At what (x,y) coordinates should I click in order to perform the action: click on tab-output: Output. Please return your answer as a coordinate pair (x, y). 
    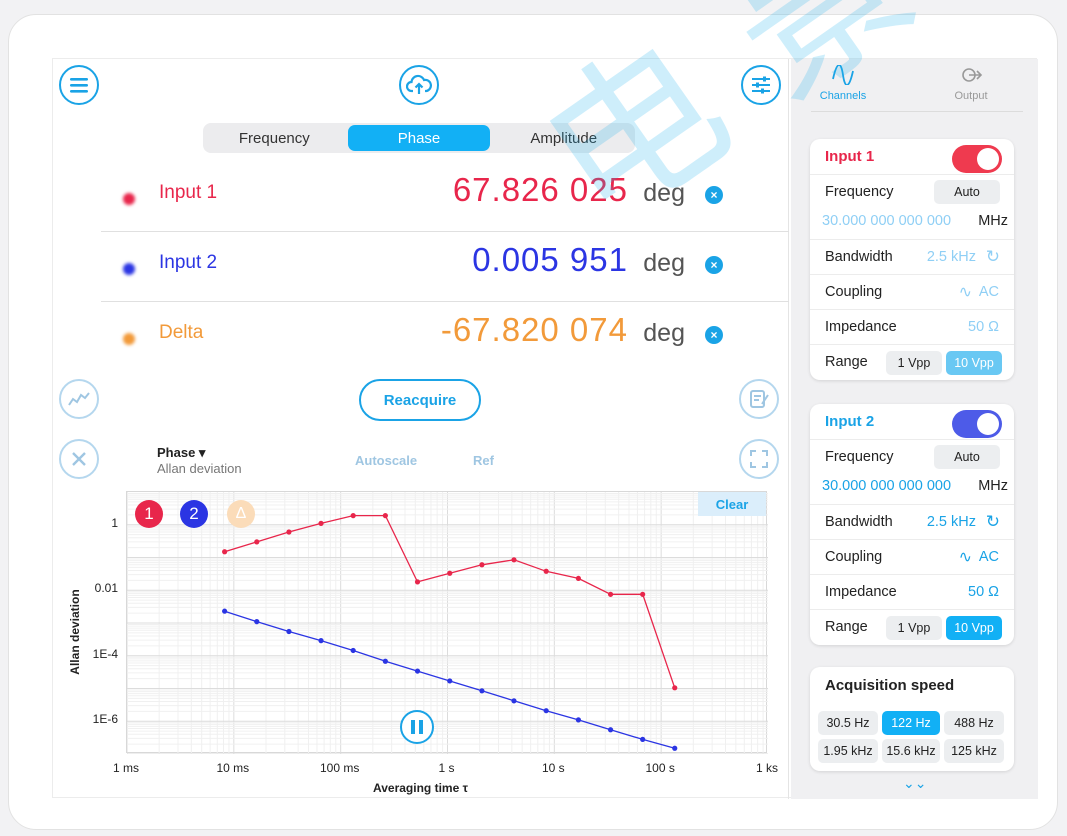
    Looking at the image, I should click on (971, 83).